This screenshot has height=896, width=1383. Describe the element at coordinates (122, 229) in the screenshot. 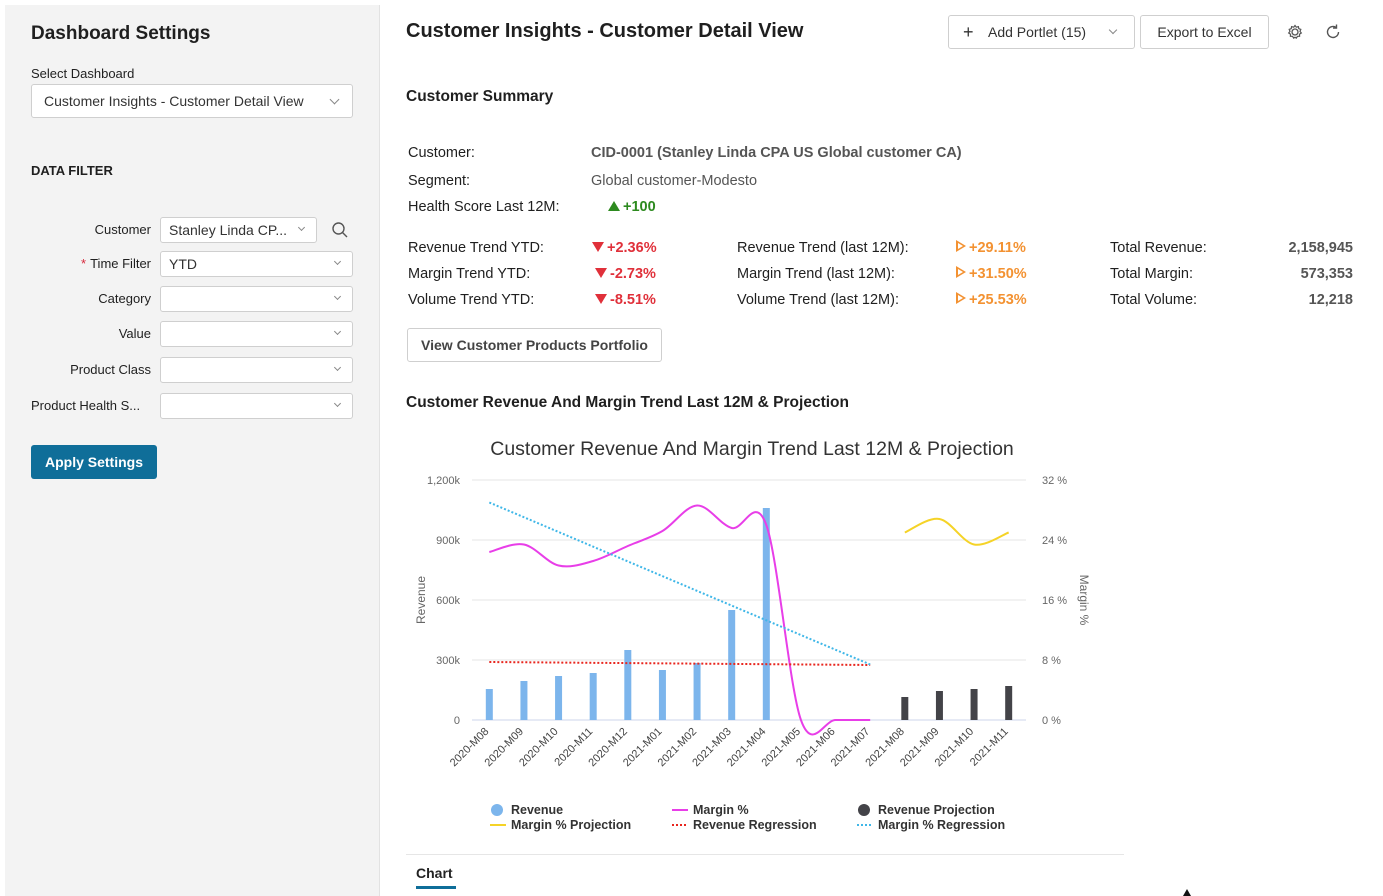

I see `filter-label: Customer` at that location.